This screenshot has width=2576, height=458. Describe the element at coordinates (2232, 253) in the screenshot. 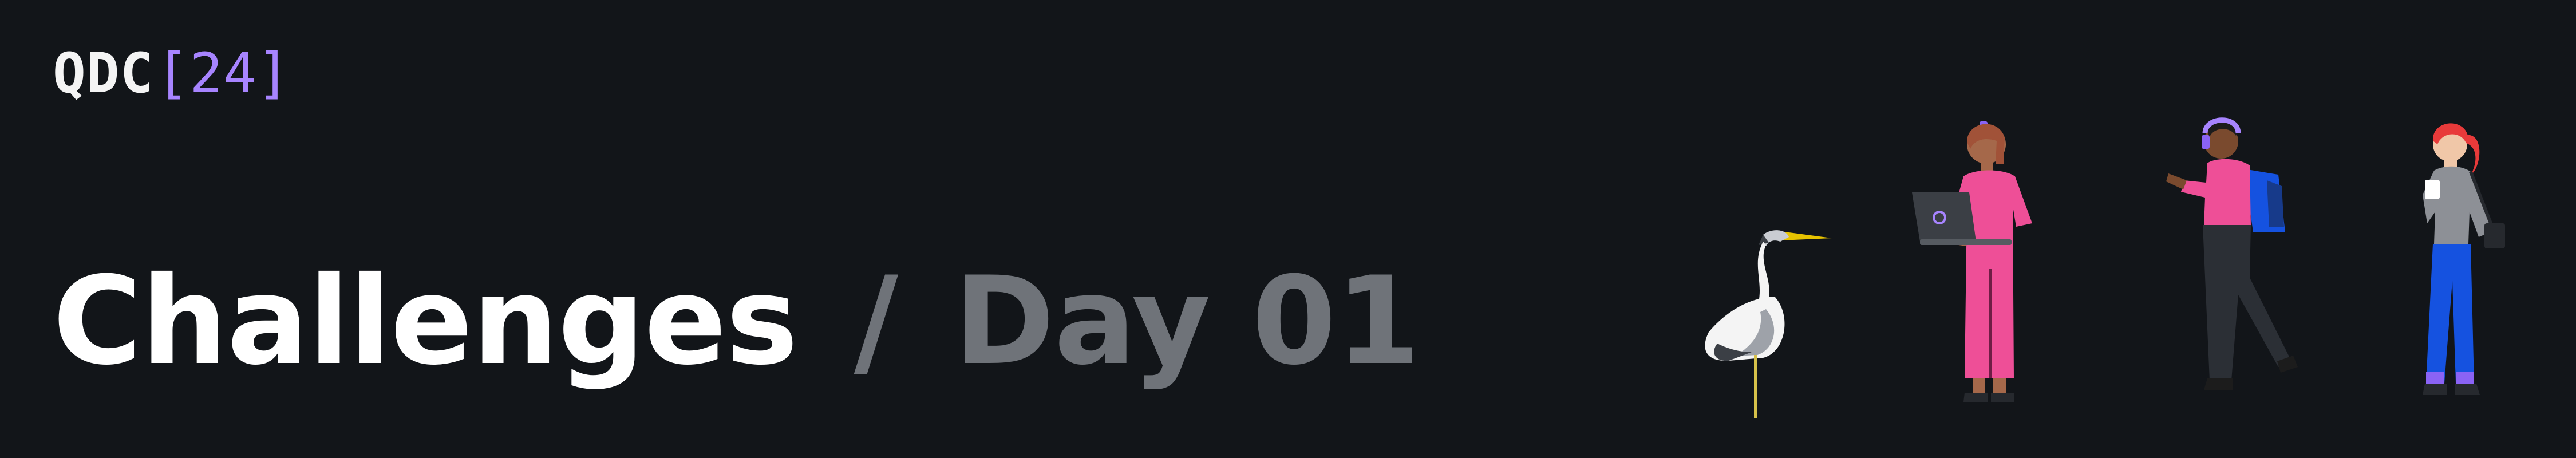

I see `person-with-headphones-icon` at that location.